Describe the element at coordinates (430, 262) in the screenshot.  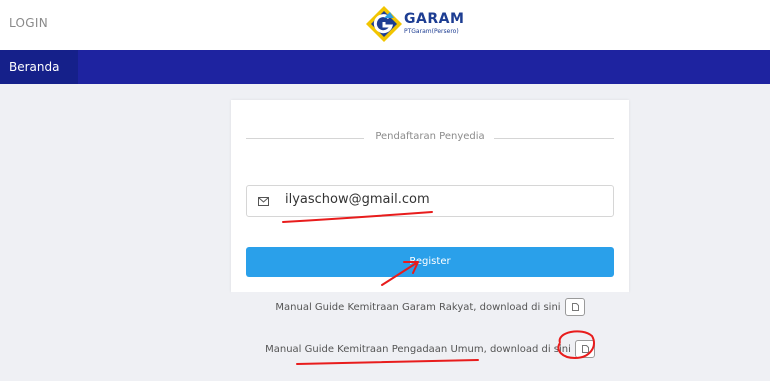
I see `register-button: Register` at that location.